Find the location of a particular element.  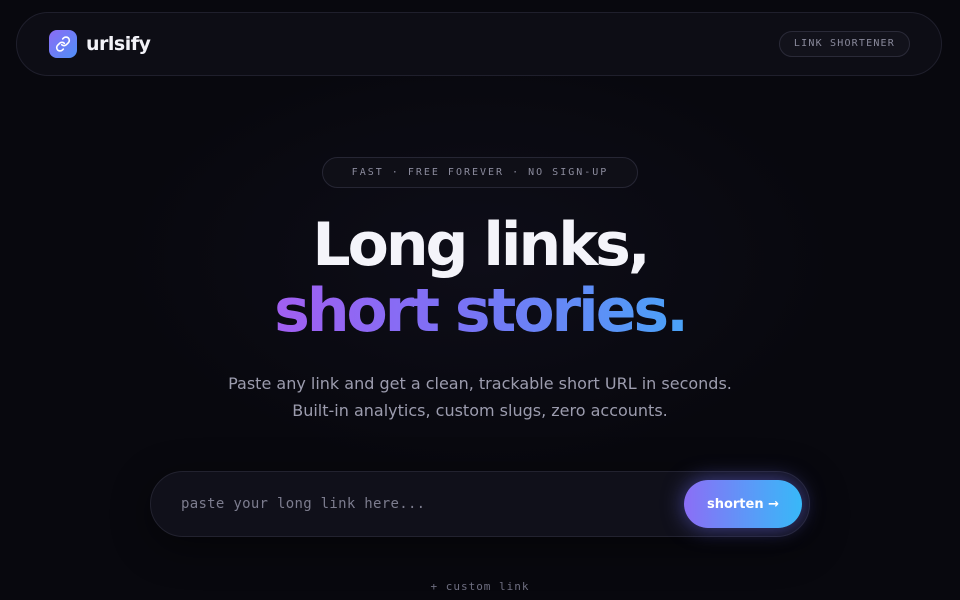

top-navbar: urlsify LINK SHORTENER is located at coordinates (479, 44).